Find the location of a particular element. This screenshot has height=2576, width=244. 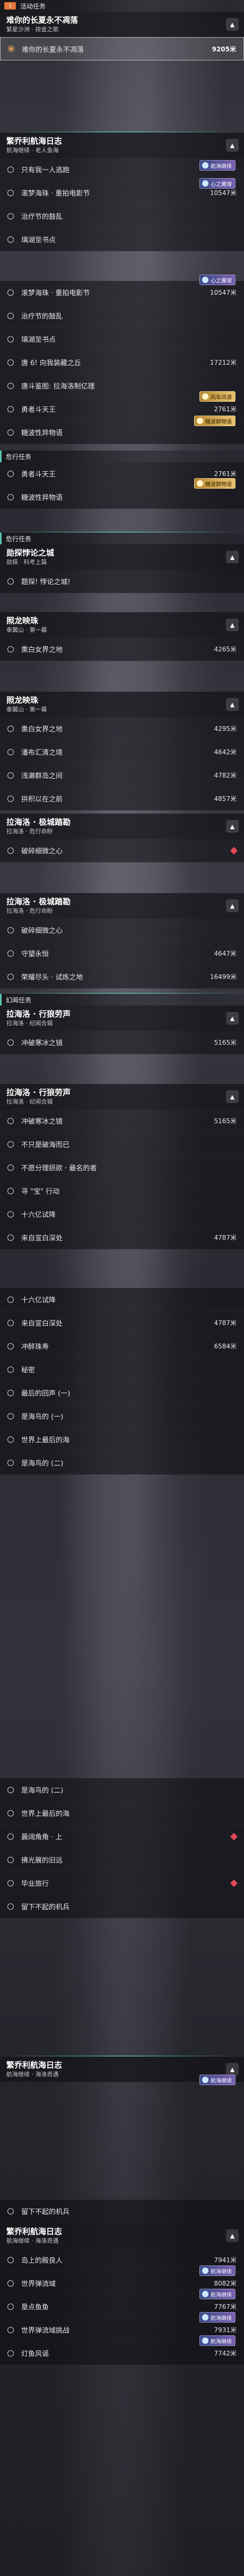

quest-header: 繁乔利航海日志 航海继续 · 老人鱼海 ▲ is located at coordinates (122, 145).